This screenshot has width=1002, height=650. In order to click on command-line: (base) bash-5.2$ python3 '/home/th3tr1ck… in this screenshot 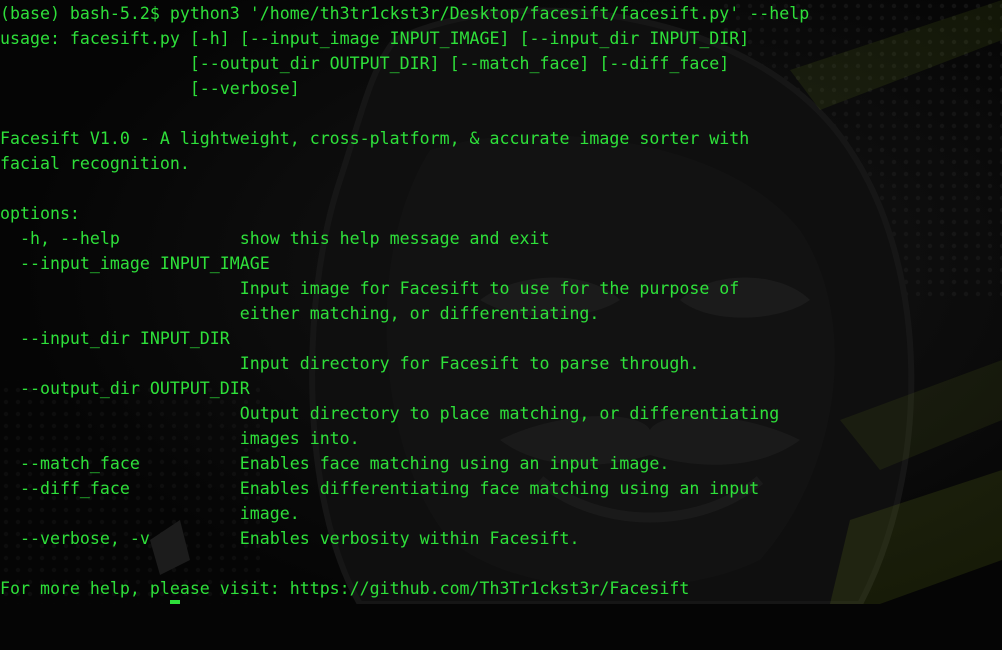, I will do `click(405, 13)`.